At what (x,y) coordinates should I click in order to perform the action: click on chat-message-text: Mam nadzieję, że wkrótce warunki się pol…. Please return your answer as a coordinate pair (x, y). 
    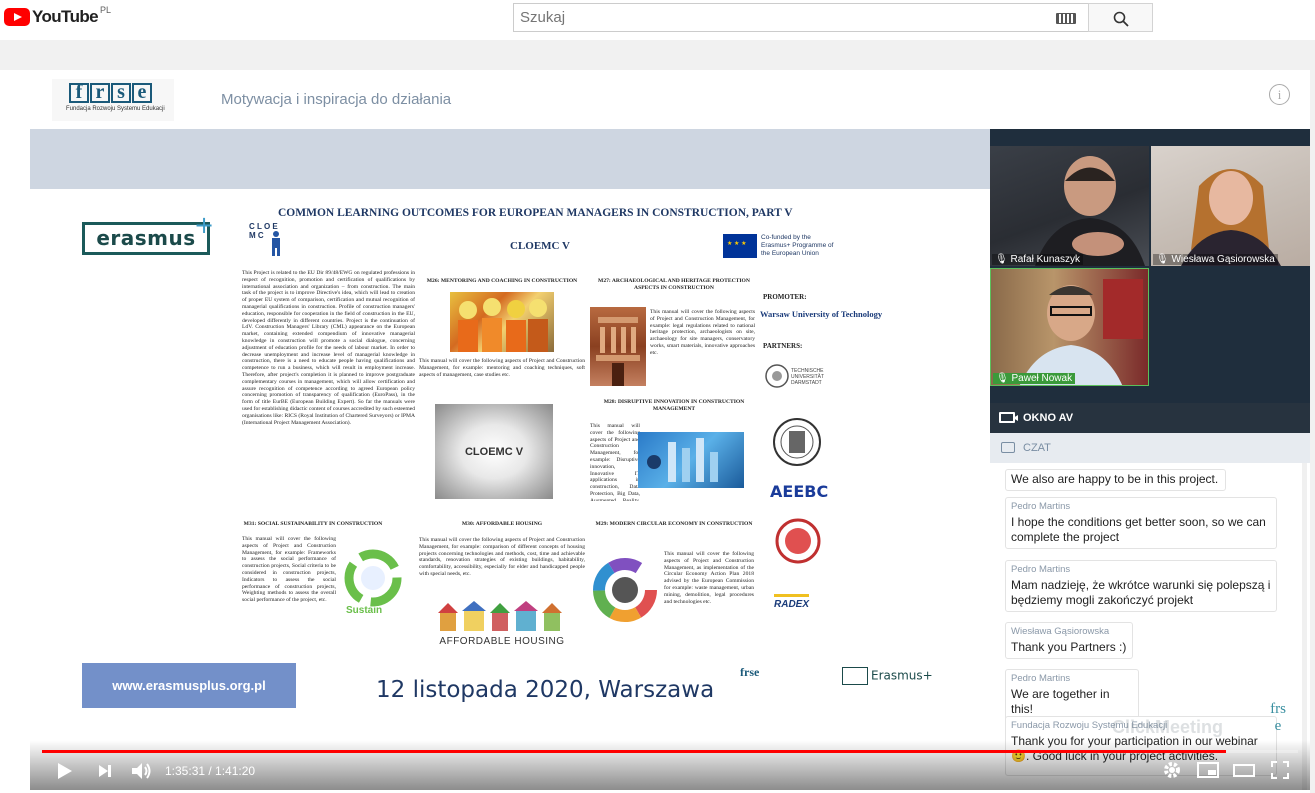
    Looking at the image, I should click on (1141, 592).